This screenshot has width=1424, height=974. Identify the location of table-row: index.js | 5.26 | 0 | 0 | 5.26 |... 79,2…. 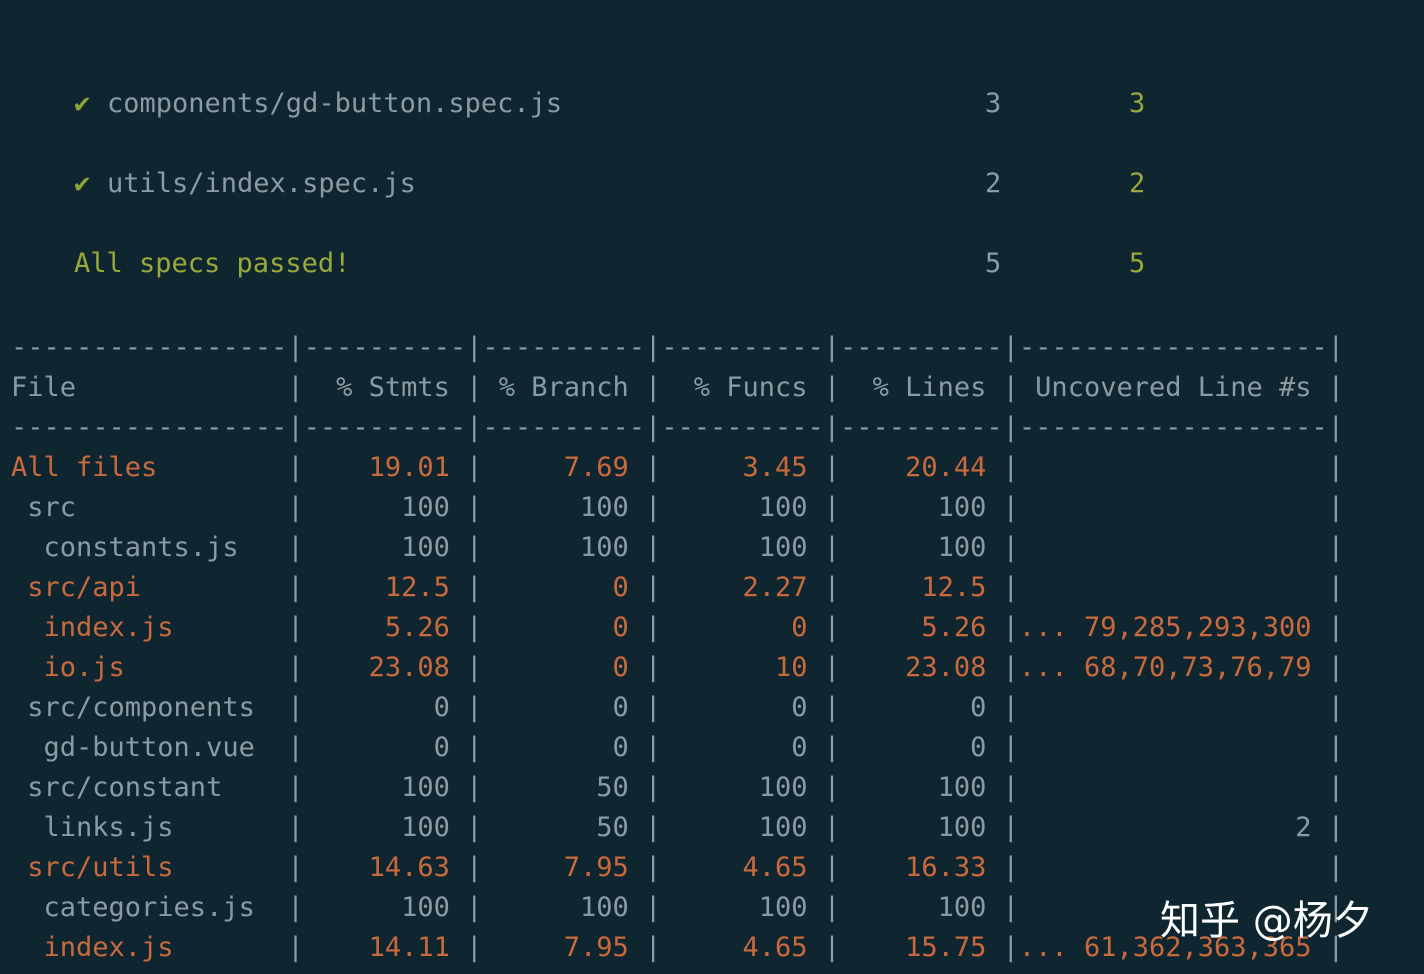
(678, 628).